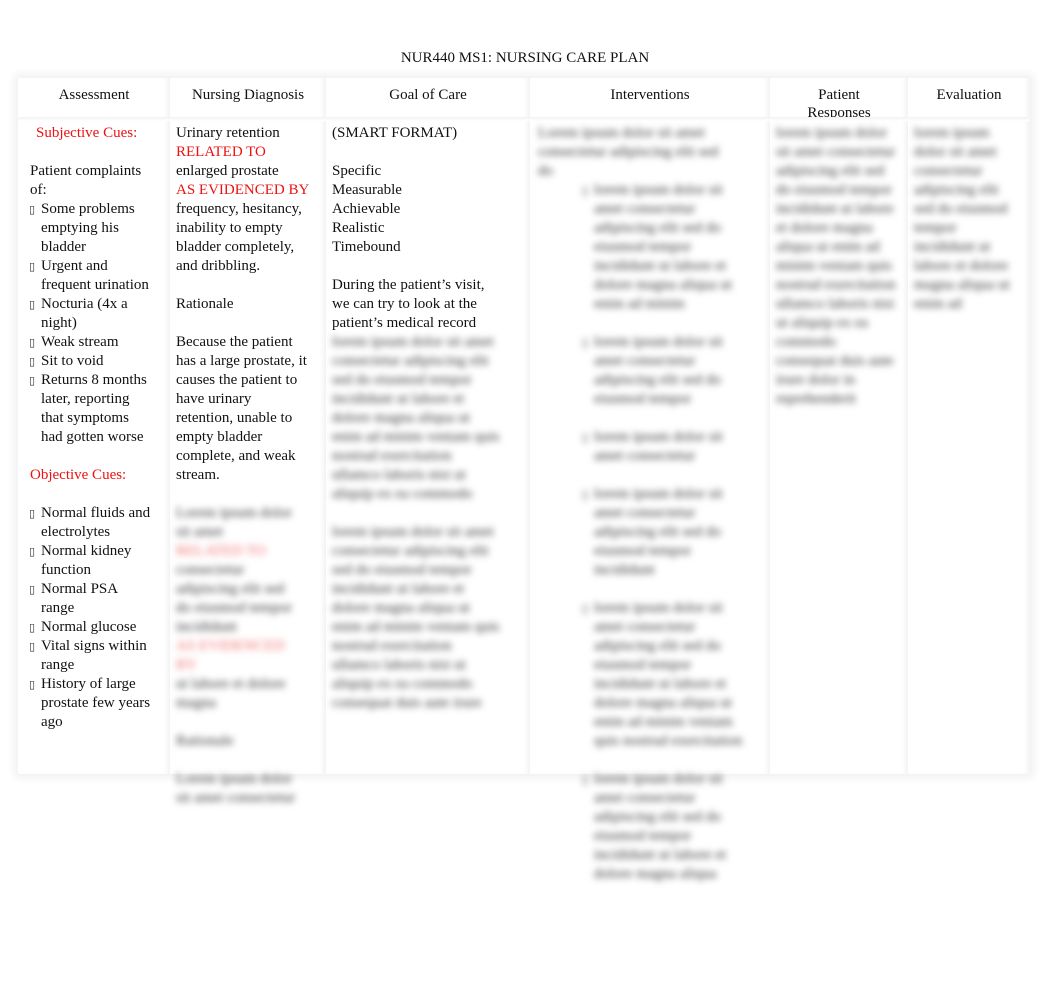  I want to click on objective-cue-text: History of large prostate few years ago, so click(96, 703).